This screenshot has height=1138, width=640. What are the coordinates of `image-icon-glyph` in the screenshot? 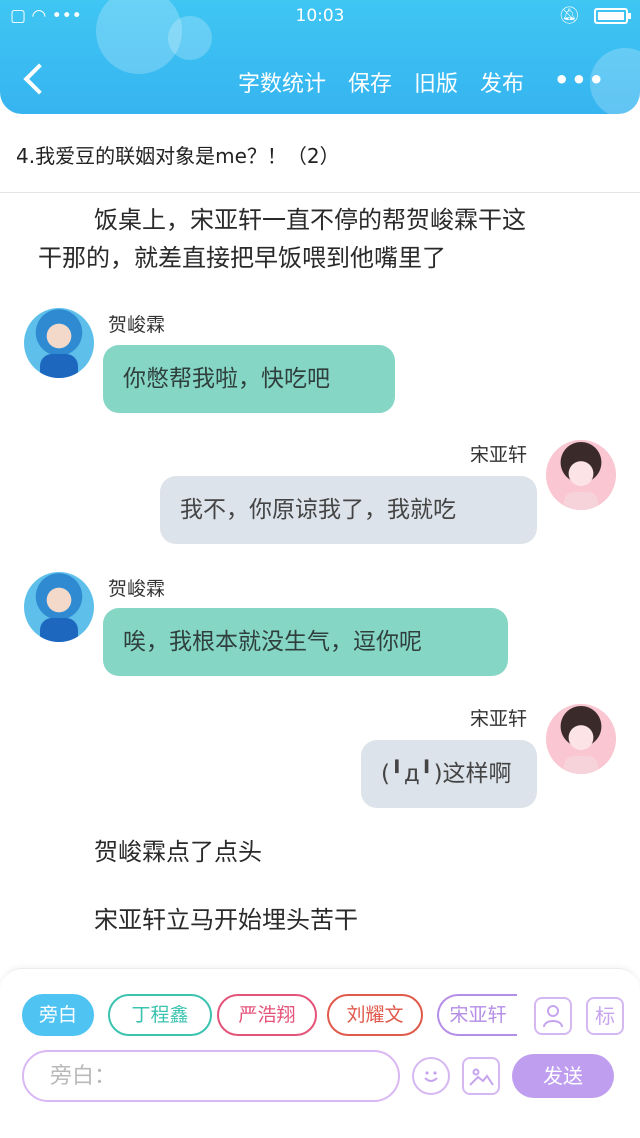 It's located at (481, 1077).